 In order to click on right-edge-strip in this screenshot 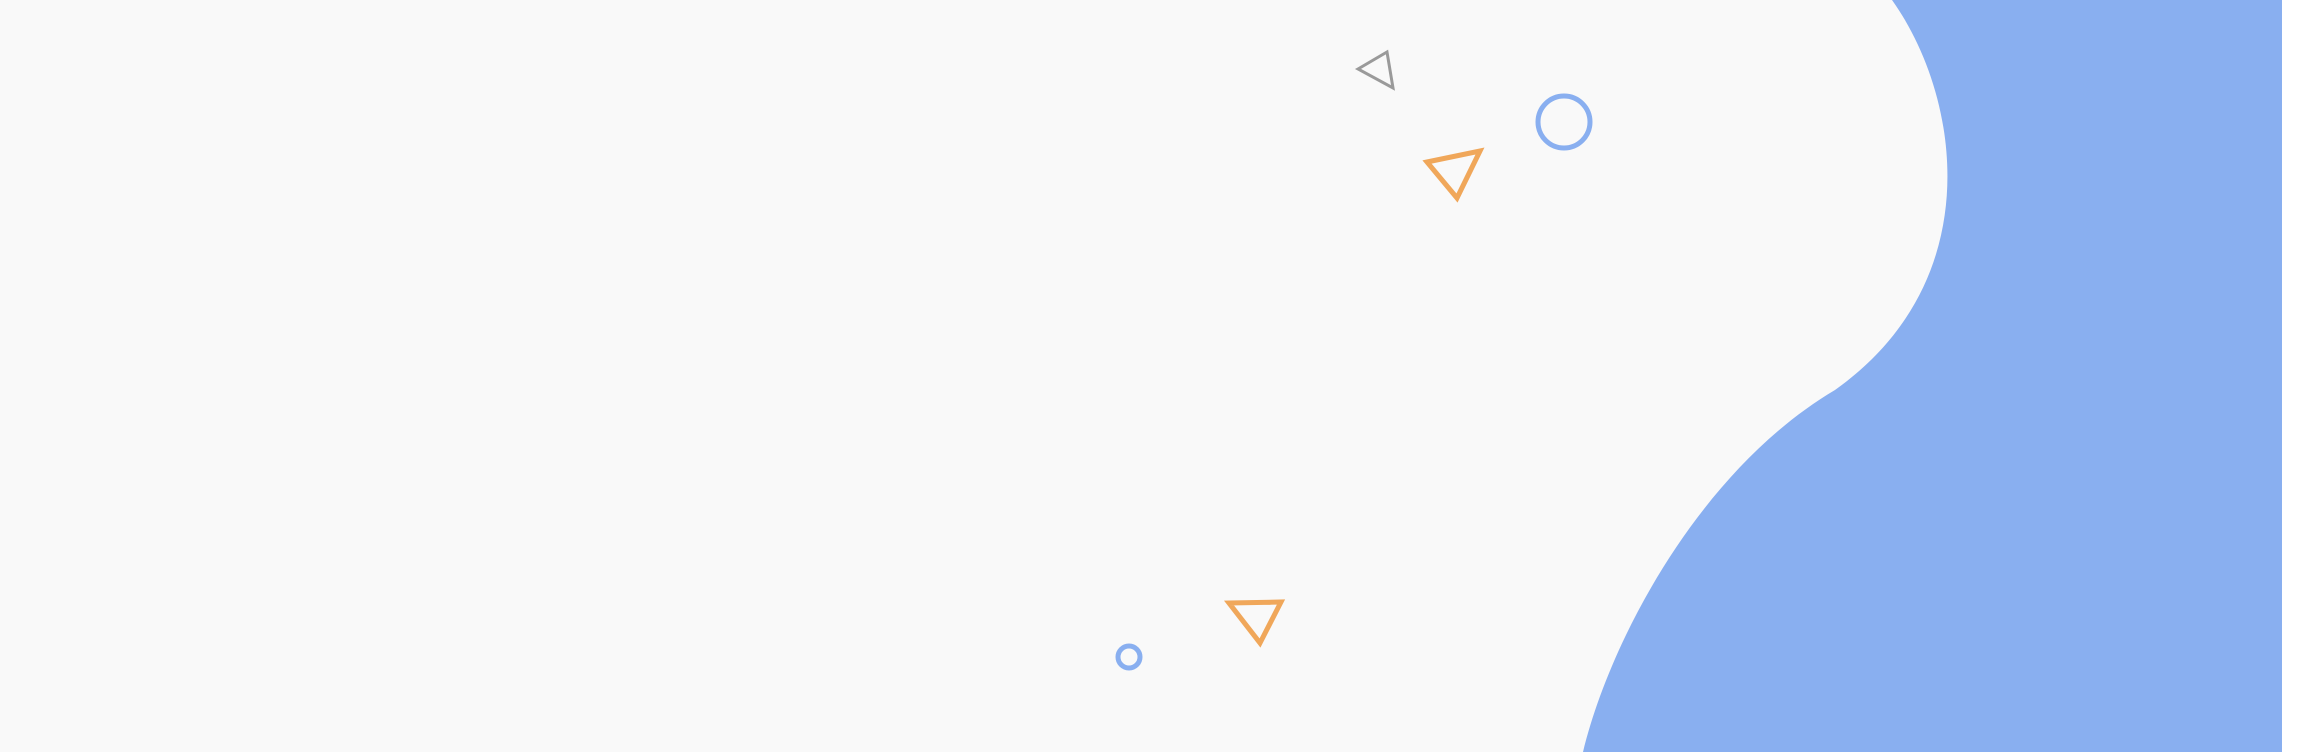, I will do `click(2296, 376)`.